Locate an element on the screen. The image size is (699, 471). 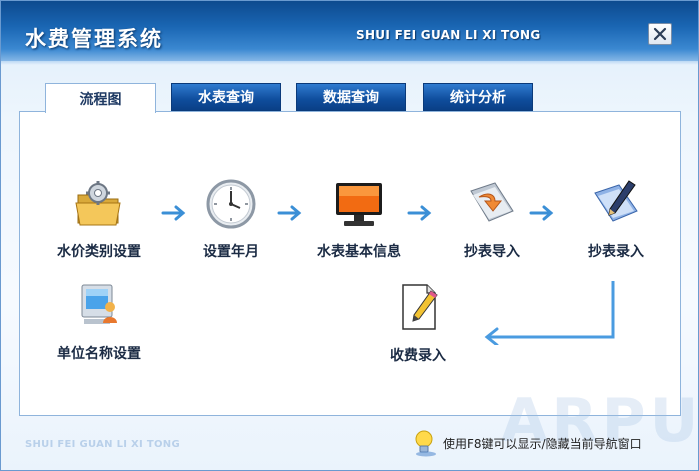
node-label: 抄表导入 is located at coordinates (492, 252).